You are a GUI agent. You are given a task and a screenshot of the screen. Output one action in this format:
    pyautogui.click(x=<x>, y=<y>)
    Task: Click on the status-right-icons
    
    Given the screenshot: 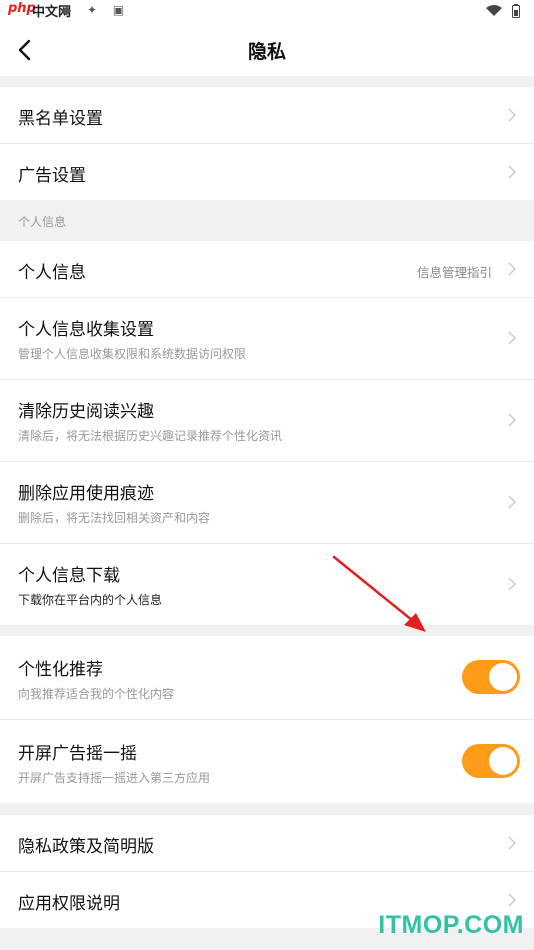 What is the action you would take?
    pyautogui.click(x=502, y=10)
    